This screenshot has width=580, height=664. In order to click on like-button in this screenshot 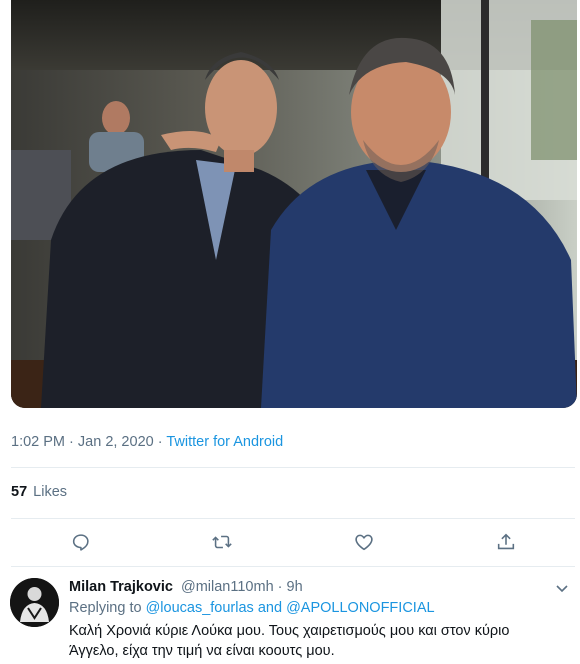, I will do `click(364, 542)`.